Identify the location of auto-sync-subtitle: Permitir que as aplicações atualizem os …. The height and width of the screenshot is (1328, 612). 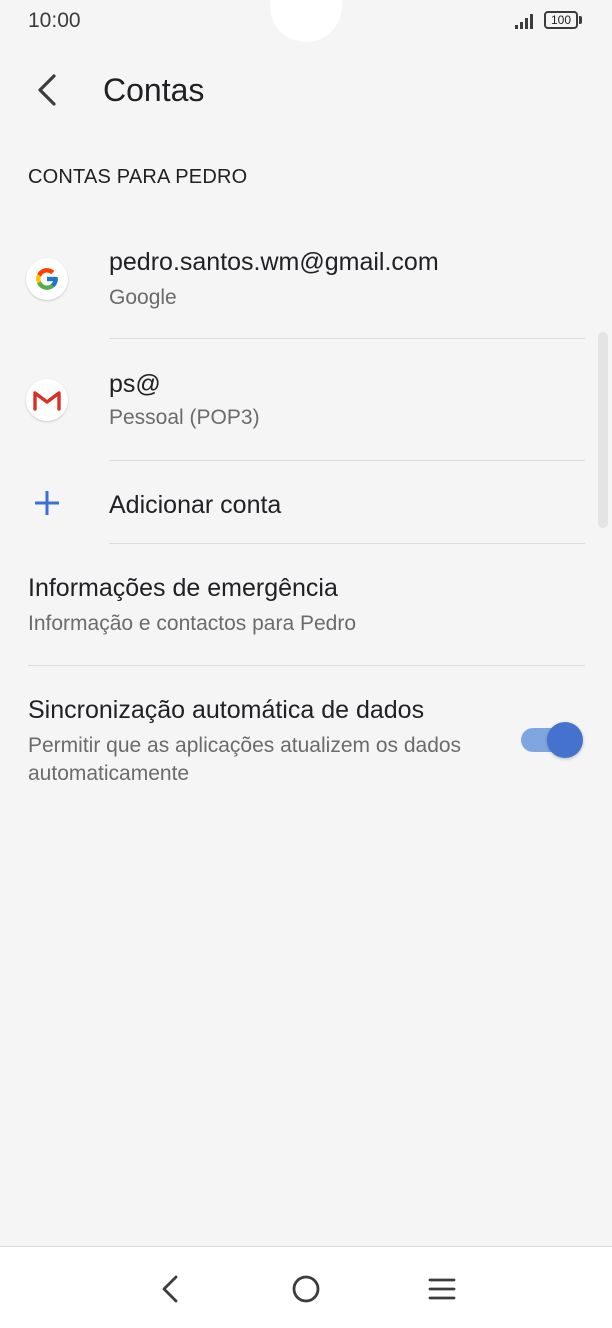
(245, 759).